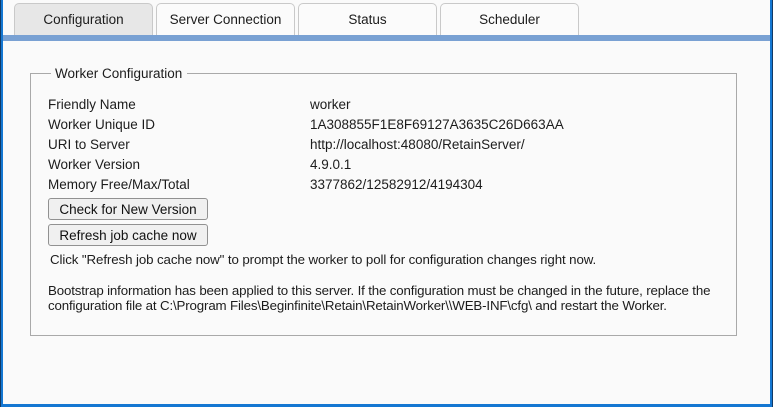  Describe the element at coordinates (102, 124) in the screenshot. I see `worker-unique-id-label: Worker Unique ID` at that location.